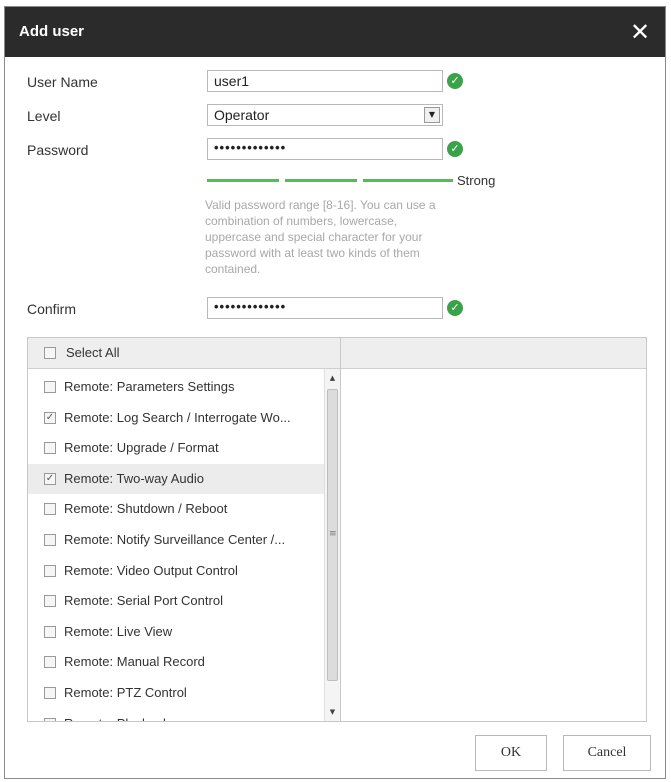 This screenshot has width=671, height=782. Describe the element at coordinates (455, 81) in the screenshot. I see `username-valid-icon: ✓` at that location.